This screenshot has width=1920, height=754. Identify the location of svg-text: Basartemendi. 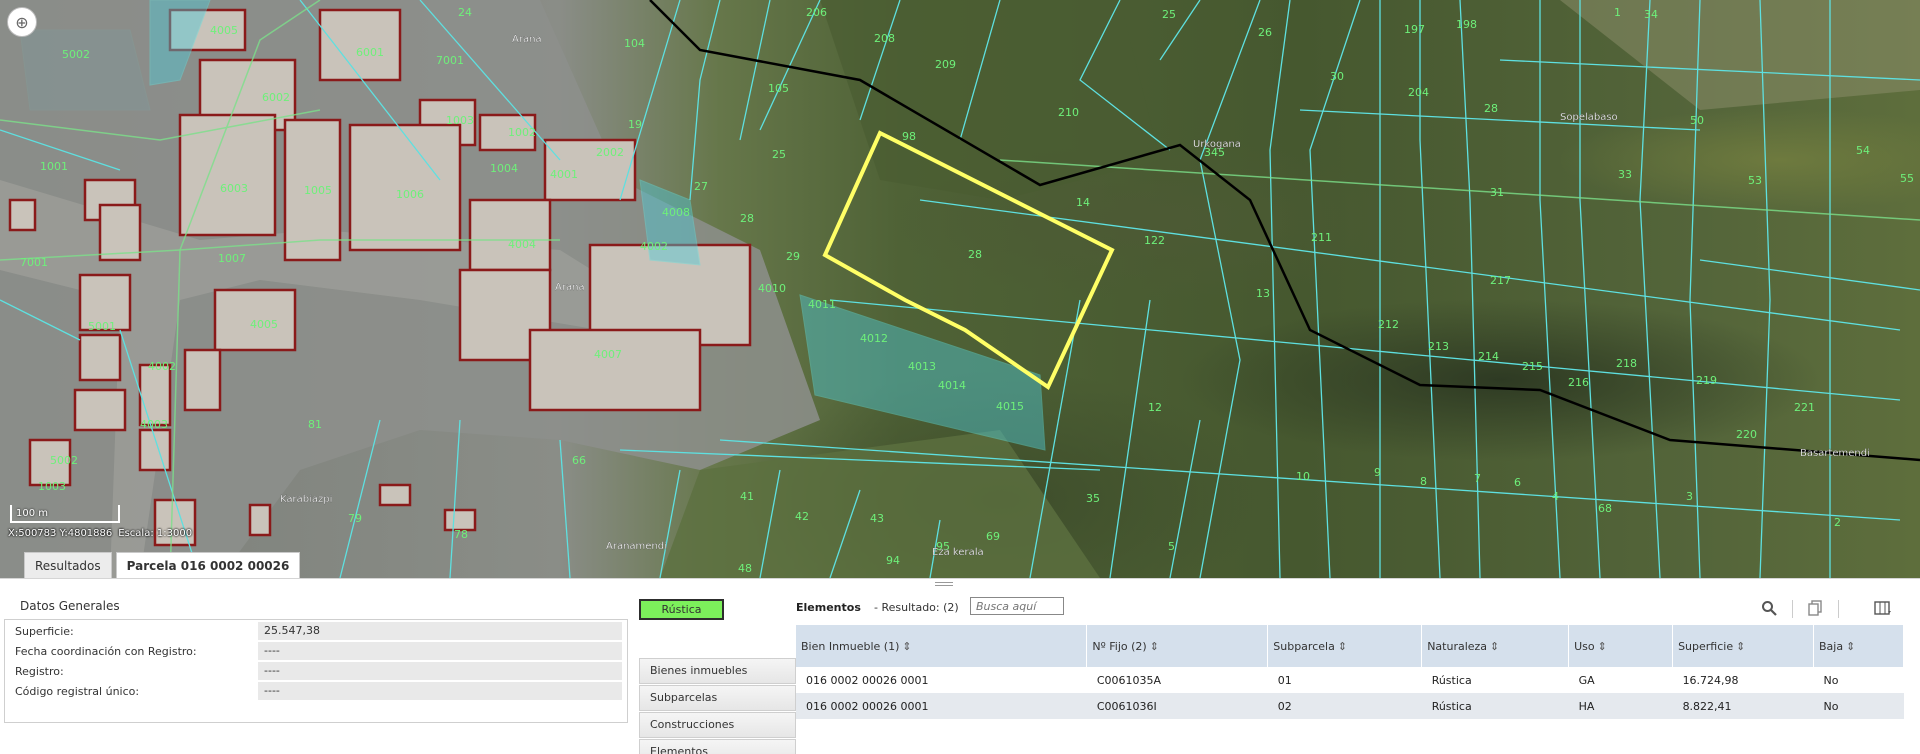
(1835, 453).